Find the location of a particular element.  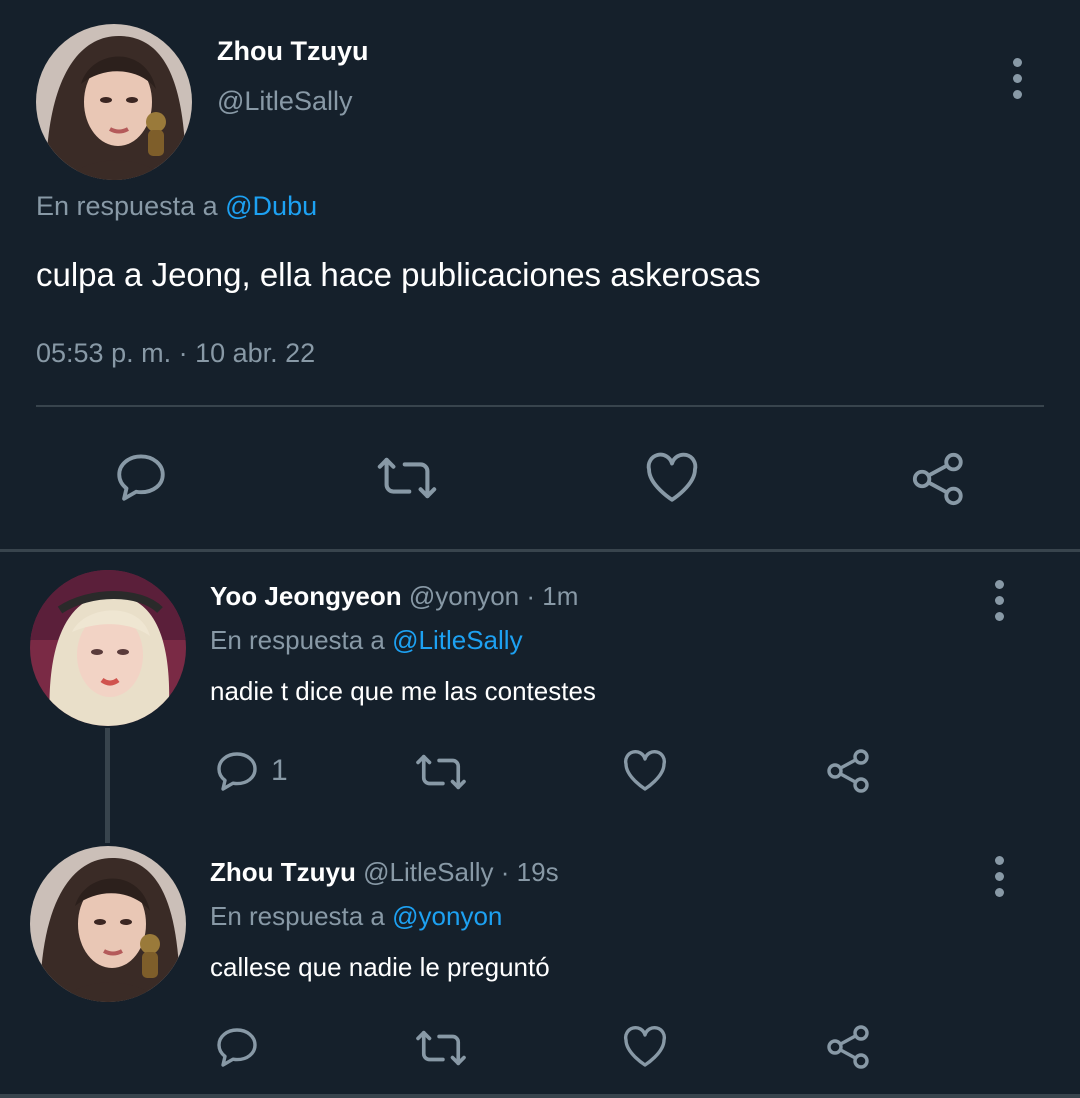

reply-text: nadie t dice que me las contestes is located at coordinates (403, 691).